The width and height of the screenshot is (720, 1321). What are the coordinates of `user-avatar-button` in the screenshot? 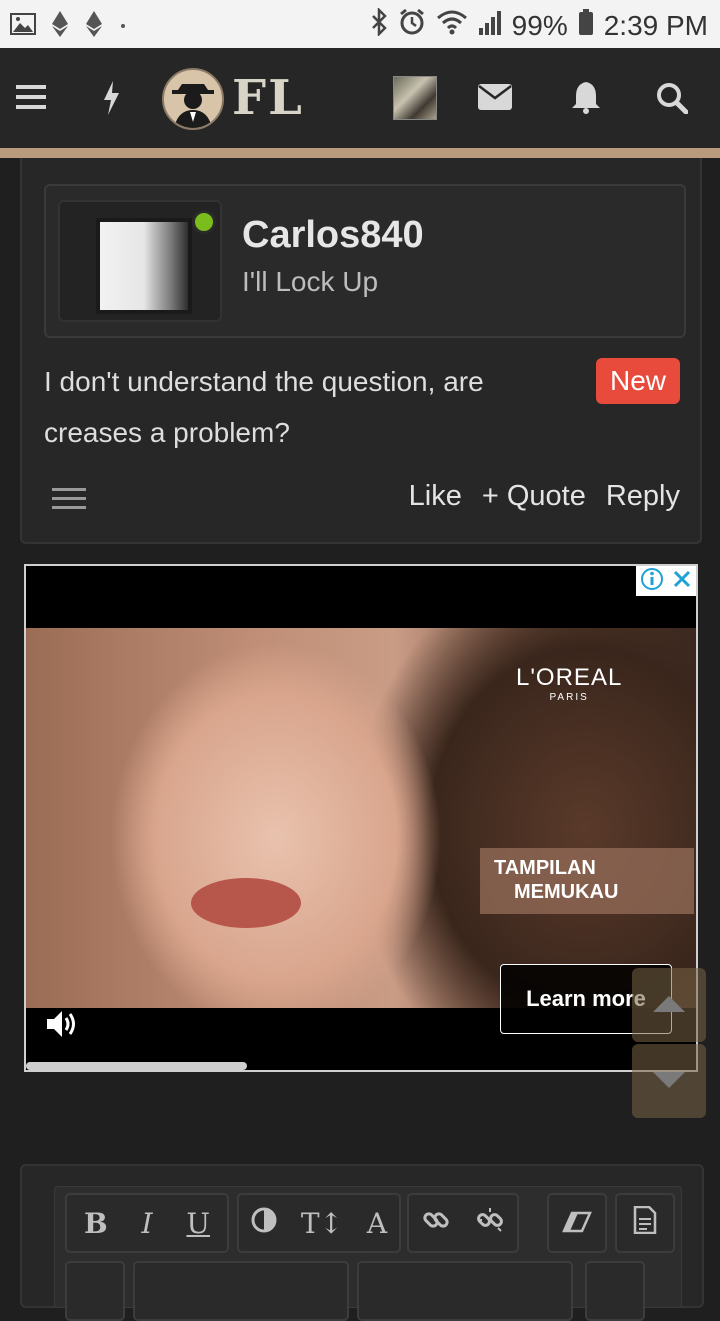 It's located at (415, 98).